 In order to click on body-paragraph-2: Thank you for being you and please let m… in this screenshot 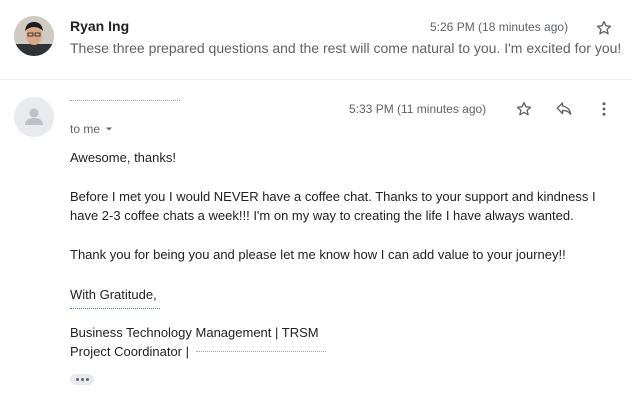, I will do `click(318, 254)`.